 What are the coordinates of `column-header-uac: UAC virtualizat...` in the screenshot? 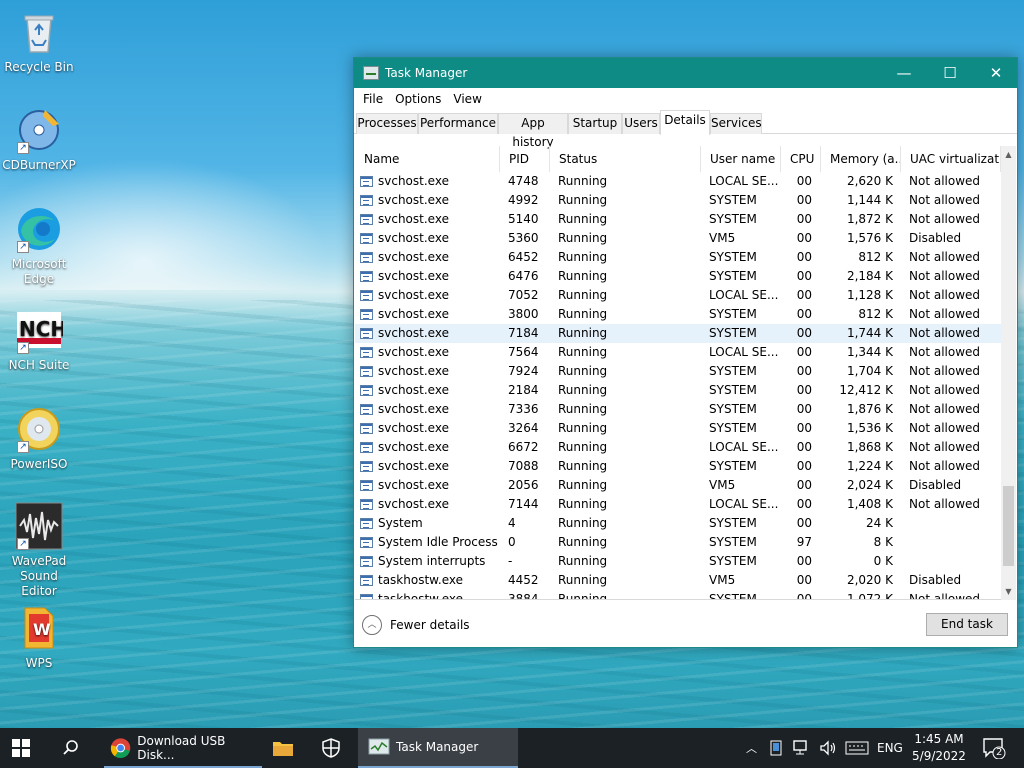 It's located at (951, 159).